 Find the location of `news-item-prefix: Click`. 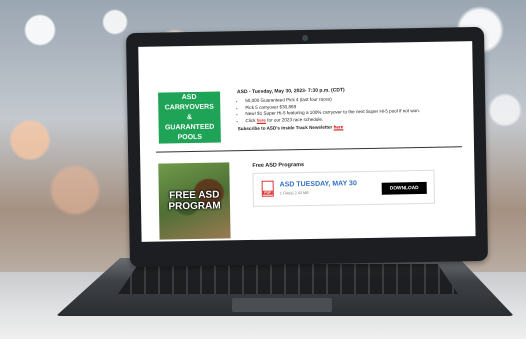

news-item-prefix: Click is located at coordinates (250, 120).